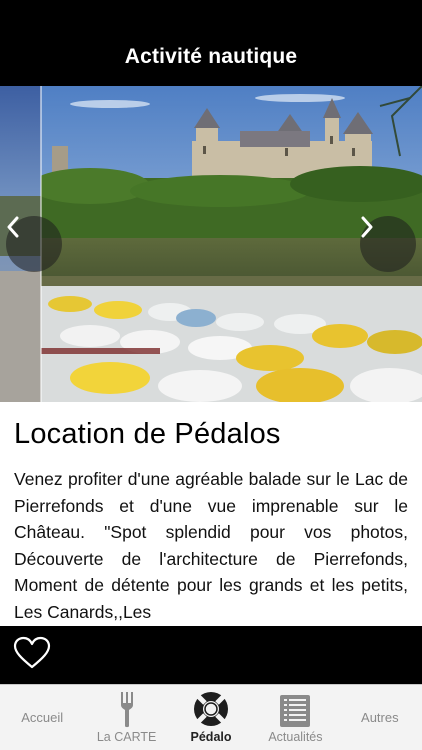 This screenshot has height=750, width=422. I want to click on tab-label: Pédalo, so click(211, 737).